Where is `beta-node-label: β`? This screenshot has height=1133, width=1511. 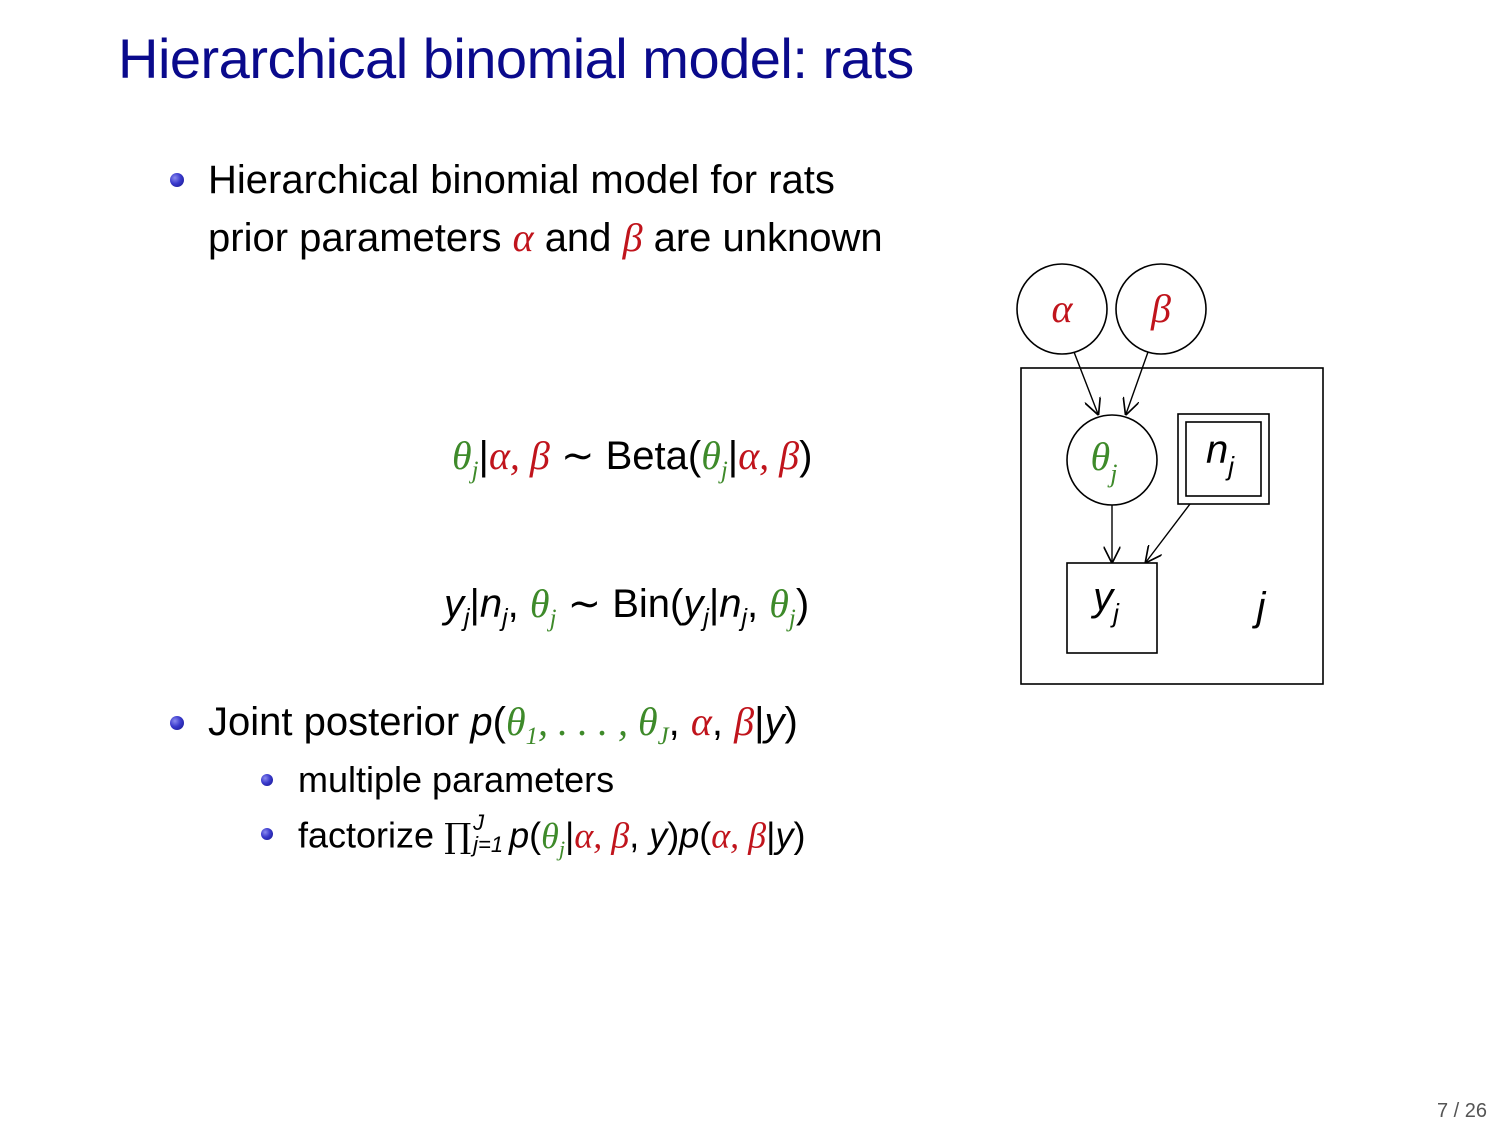
beta-node-label: β is located at coordinates (1160, 308).